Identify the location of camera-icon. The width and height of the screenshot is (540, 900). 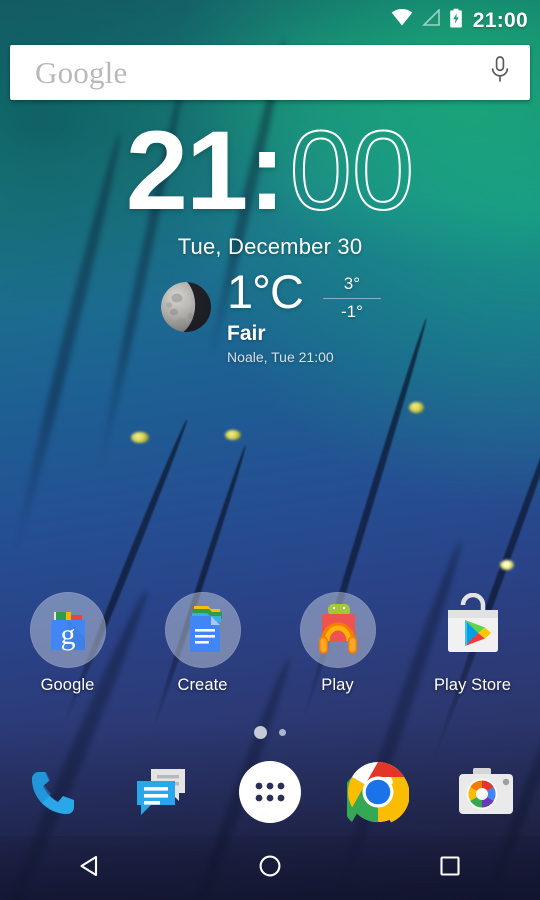
(486, 794).